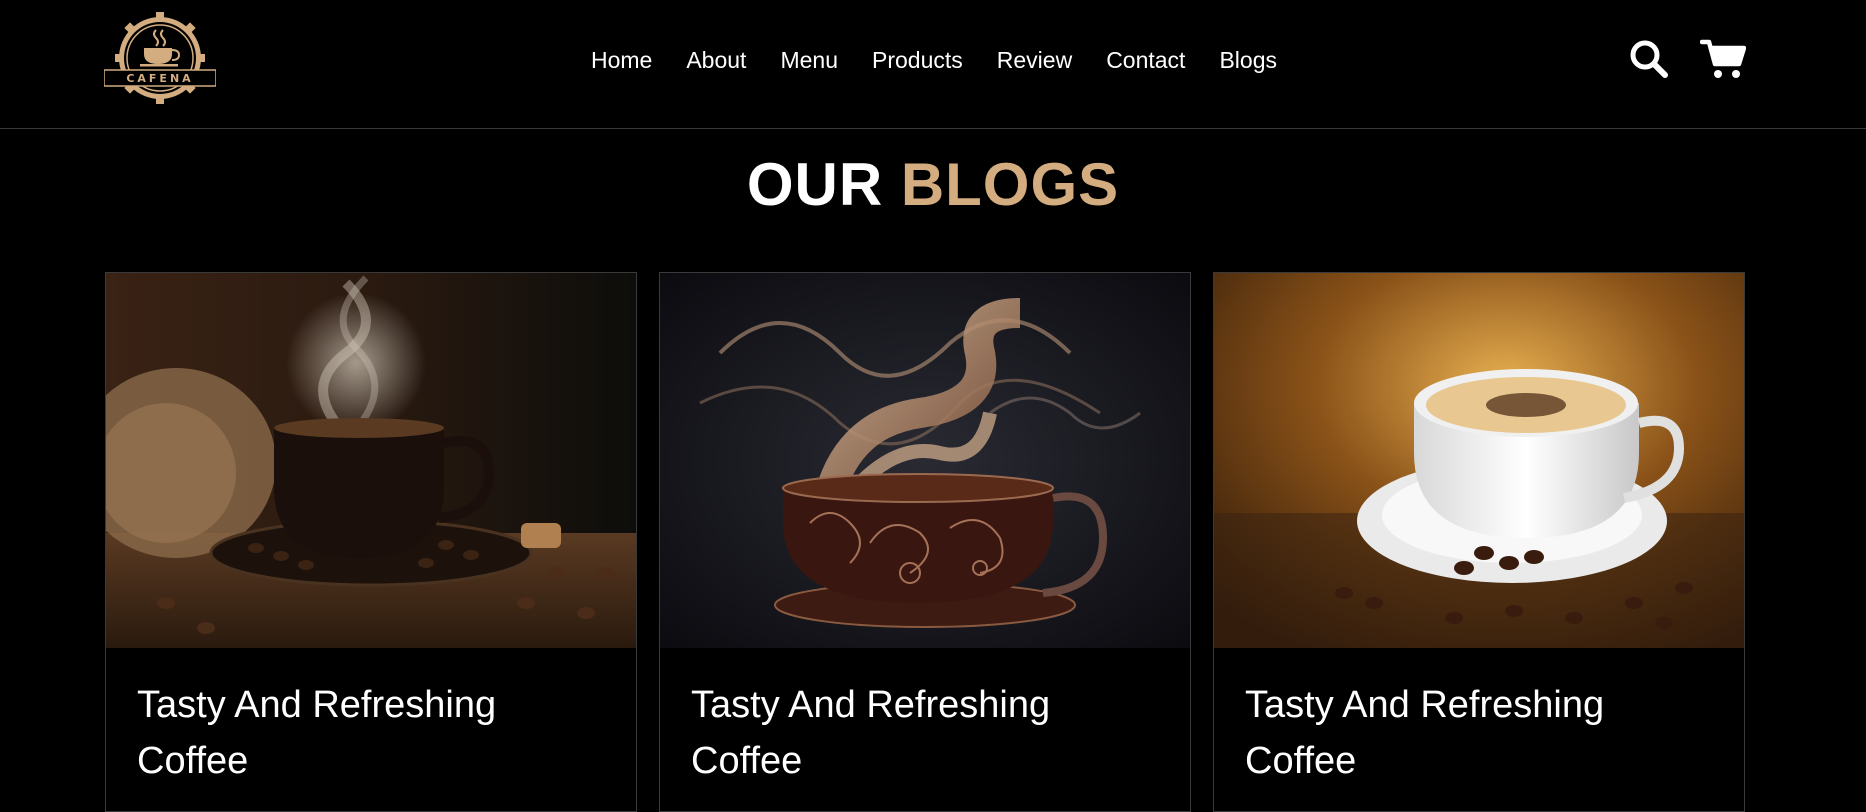  Describe the element at coordinates (917, 60) in the screenshot. I see `nav-products: Products` at that location.